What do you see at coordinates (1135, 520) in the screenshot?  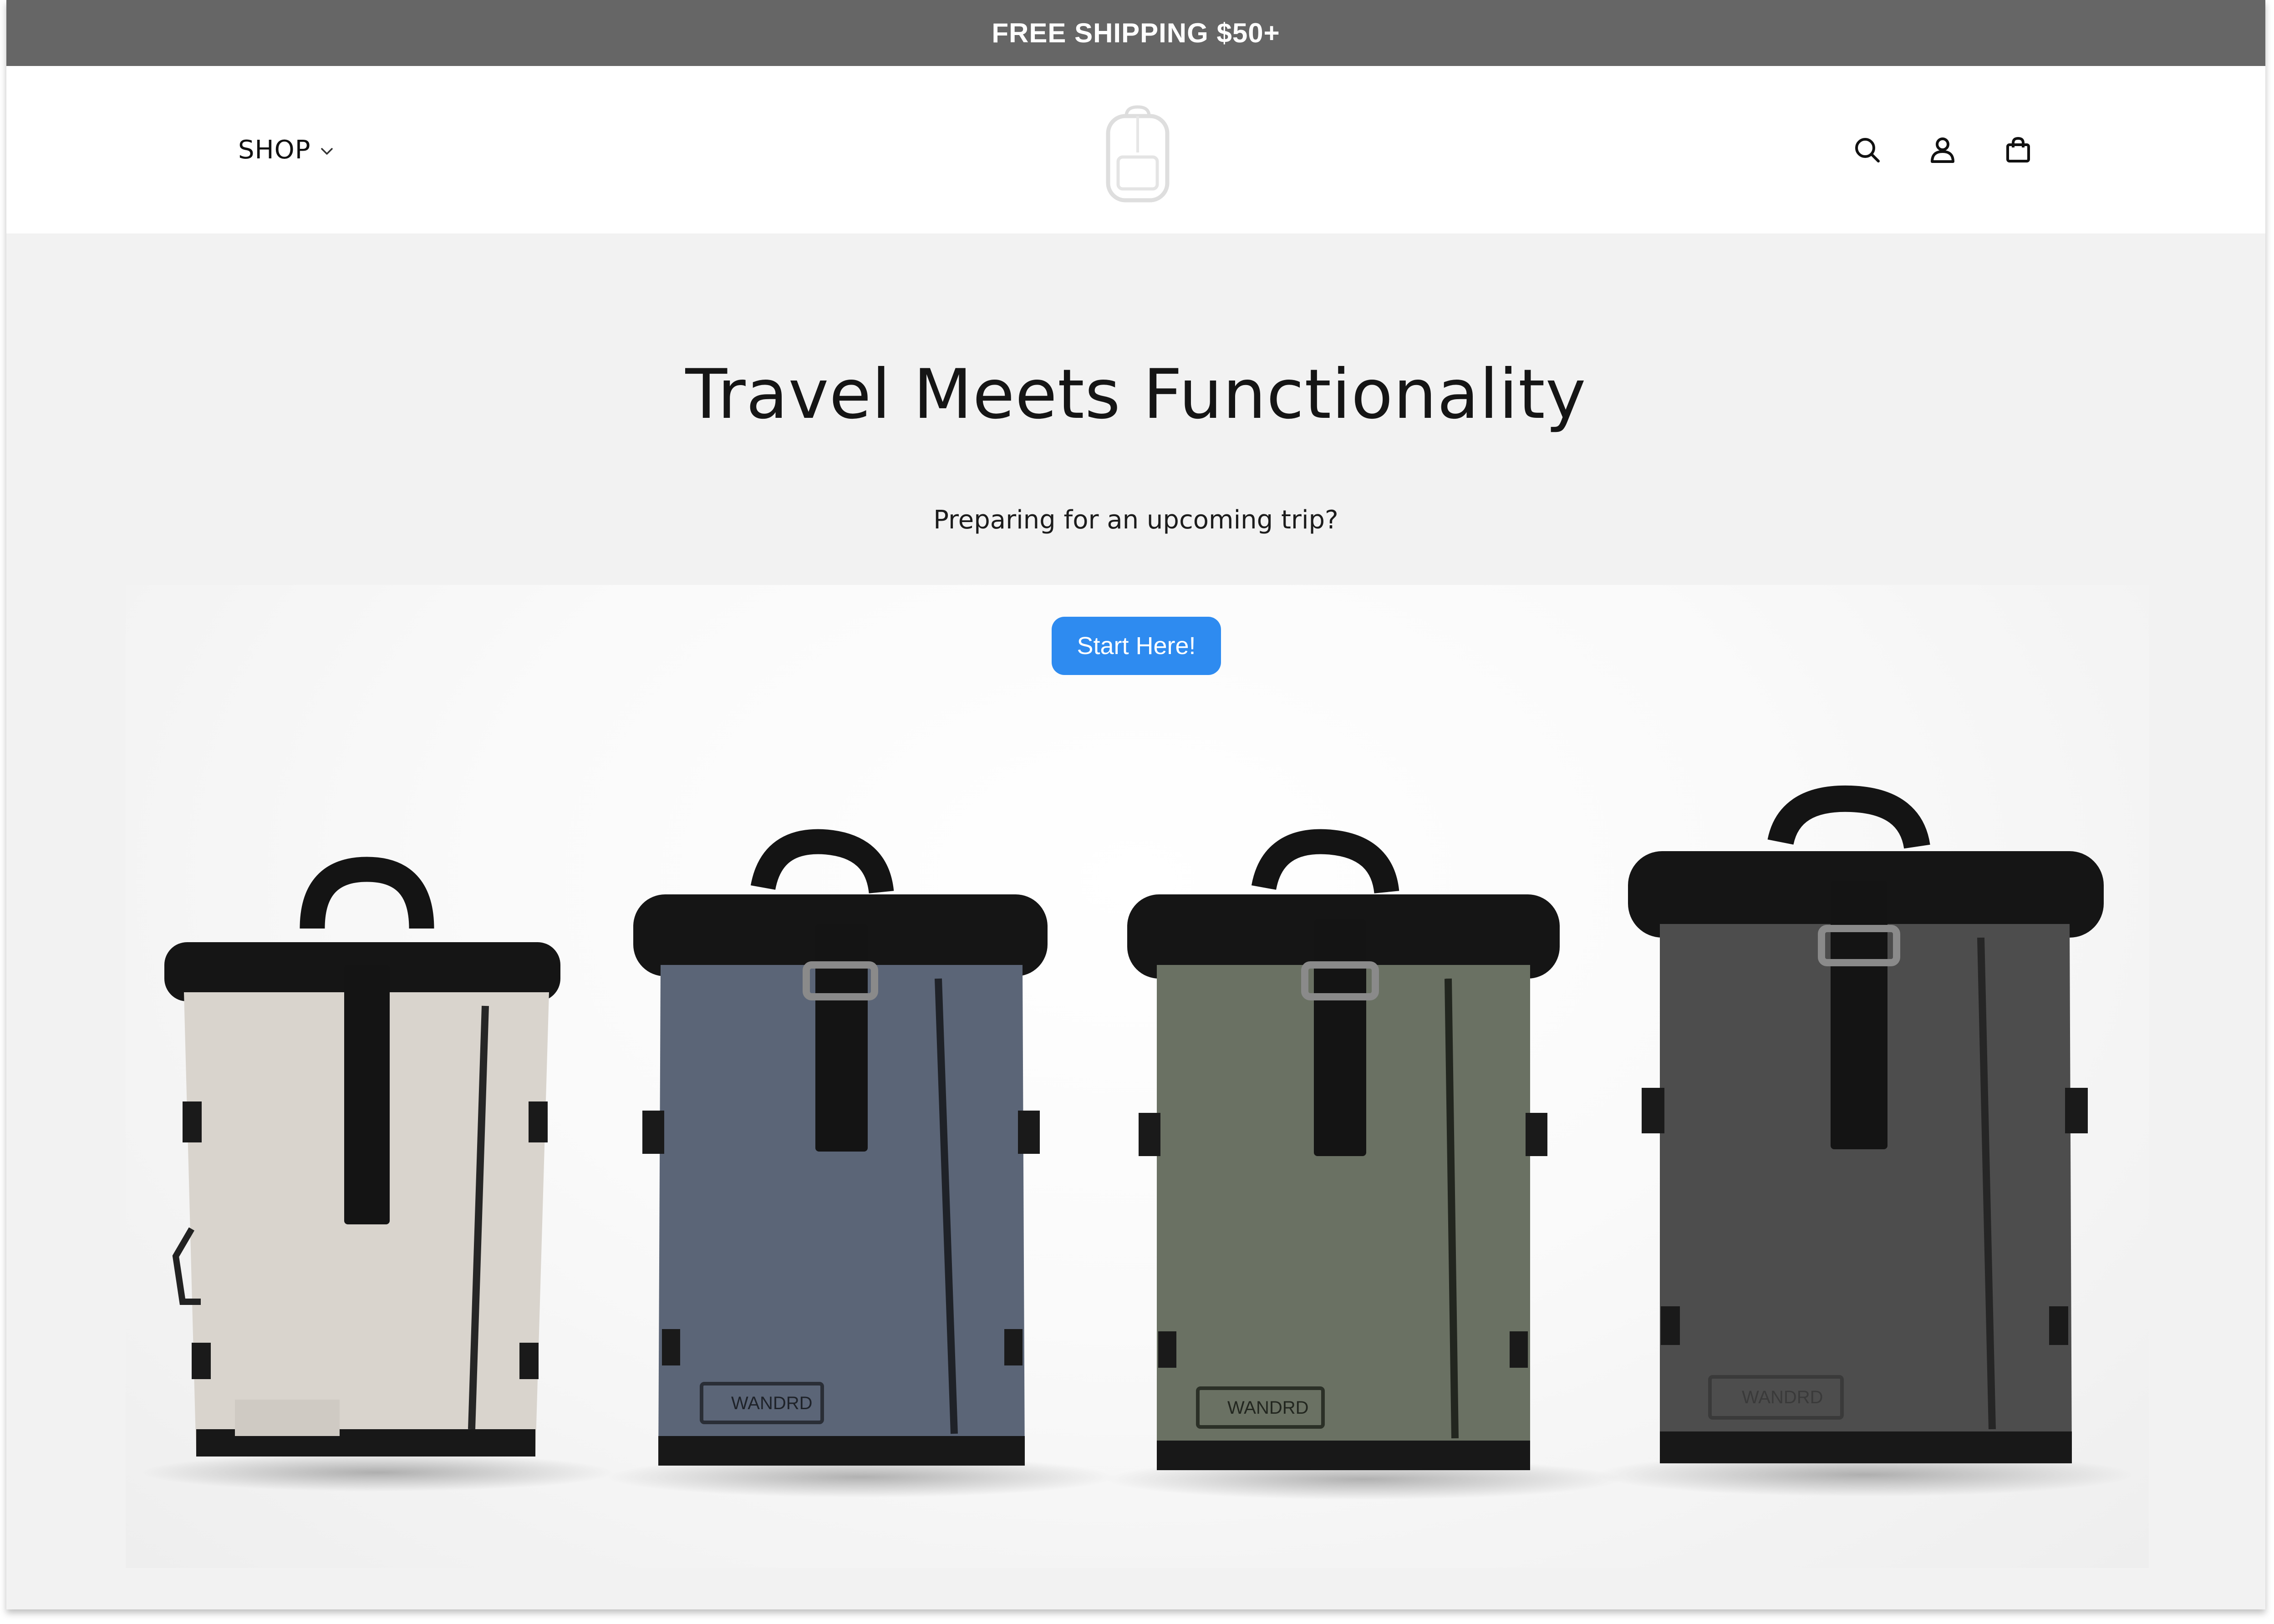 I see `hero-subtitle: Preparing for an upcoming trip?` at bounding box center [1135, 520].